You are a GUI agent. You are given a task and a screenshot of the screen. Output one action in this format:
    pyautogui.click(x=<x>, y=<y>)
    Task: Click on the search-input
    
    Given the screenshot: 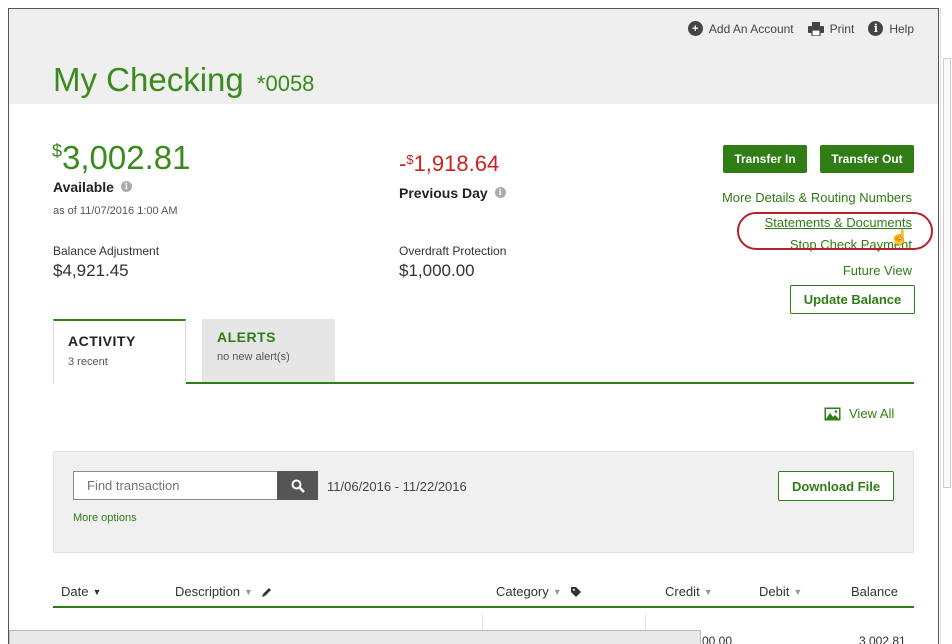 What is the action you would take?
    pyautogui.click(x=175, y=485)
    